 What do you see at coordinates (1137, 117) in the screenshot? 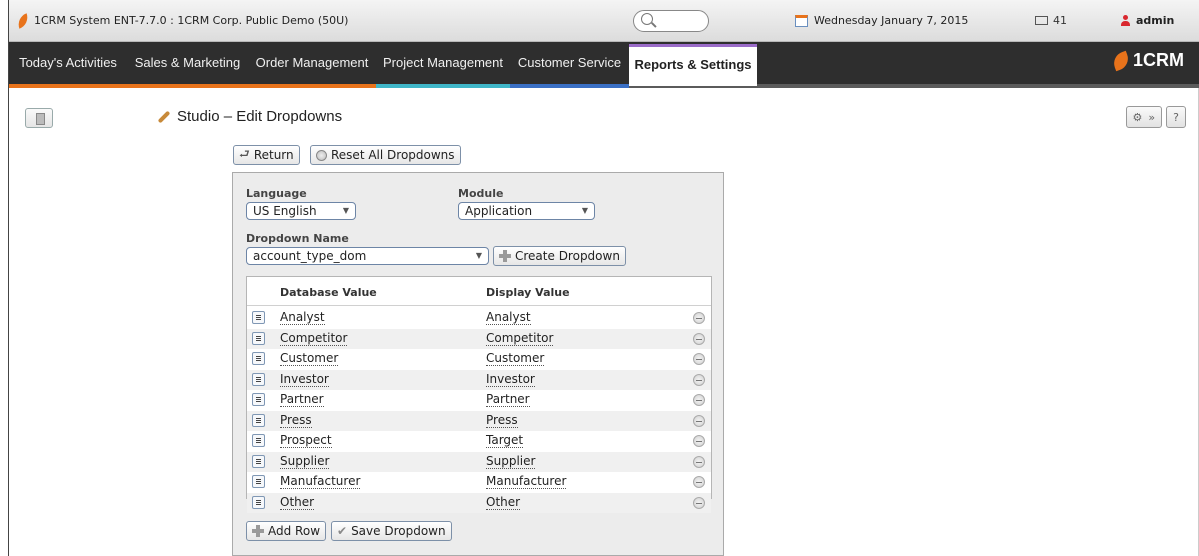
I see `gear-icon: ⚙` at bounding box center [1137, 117].